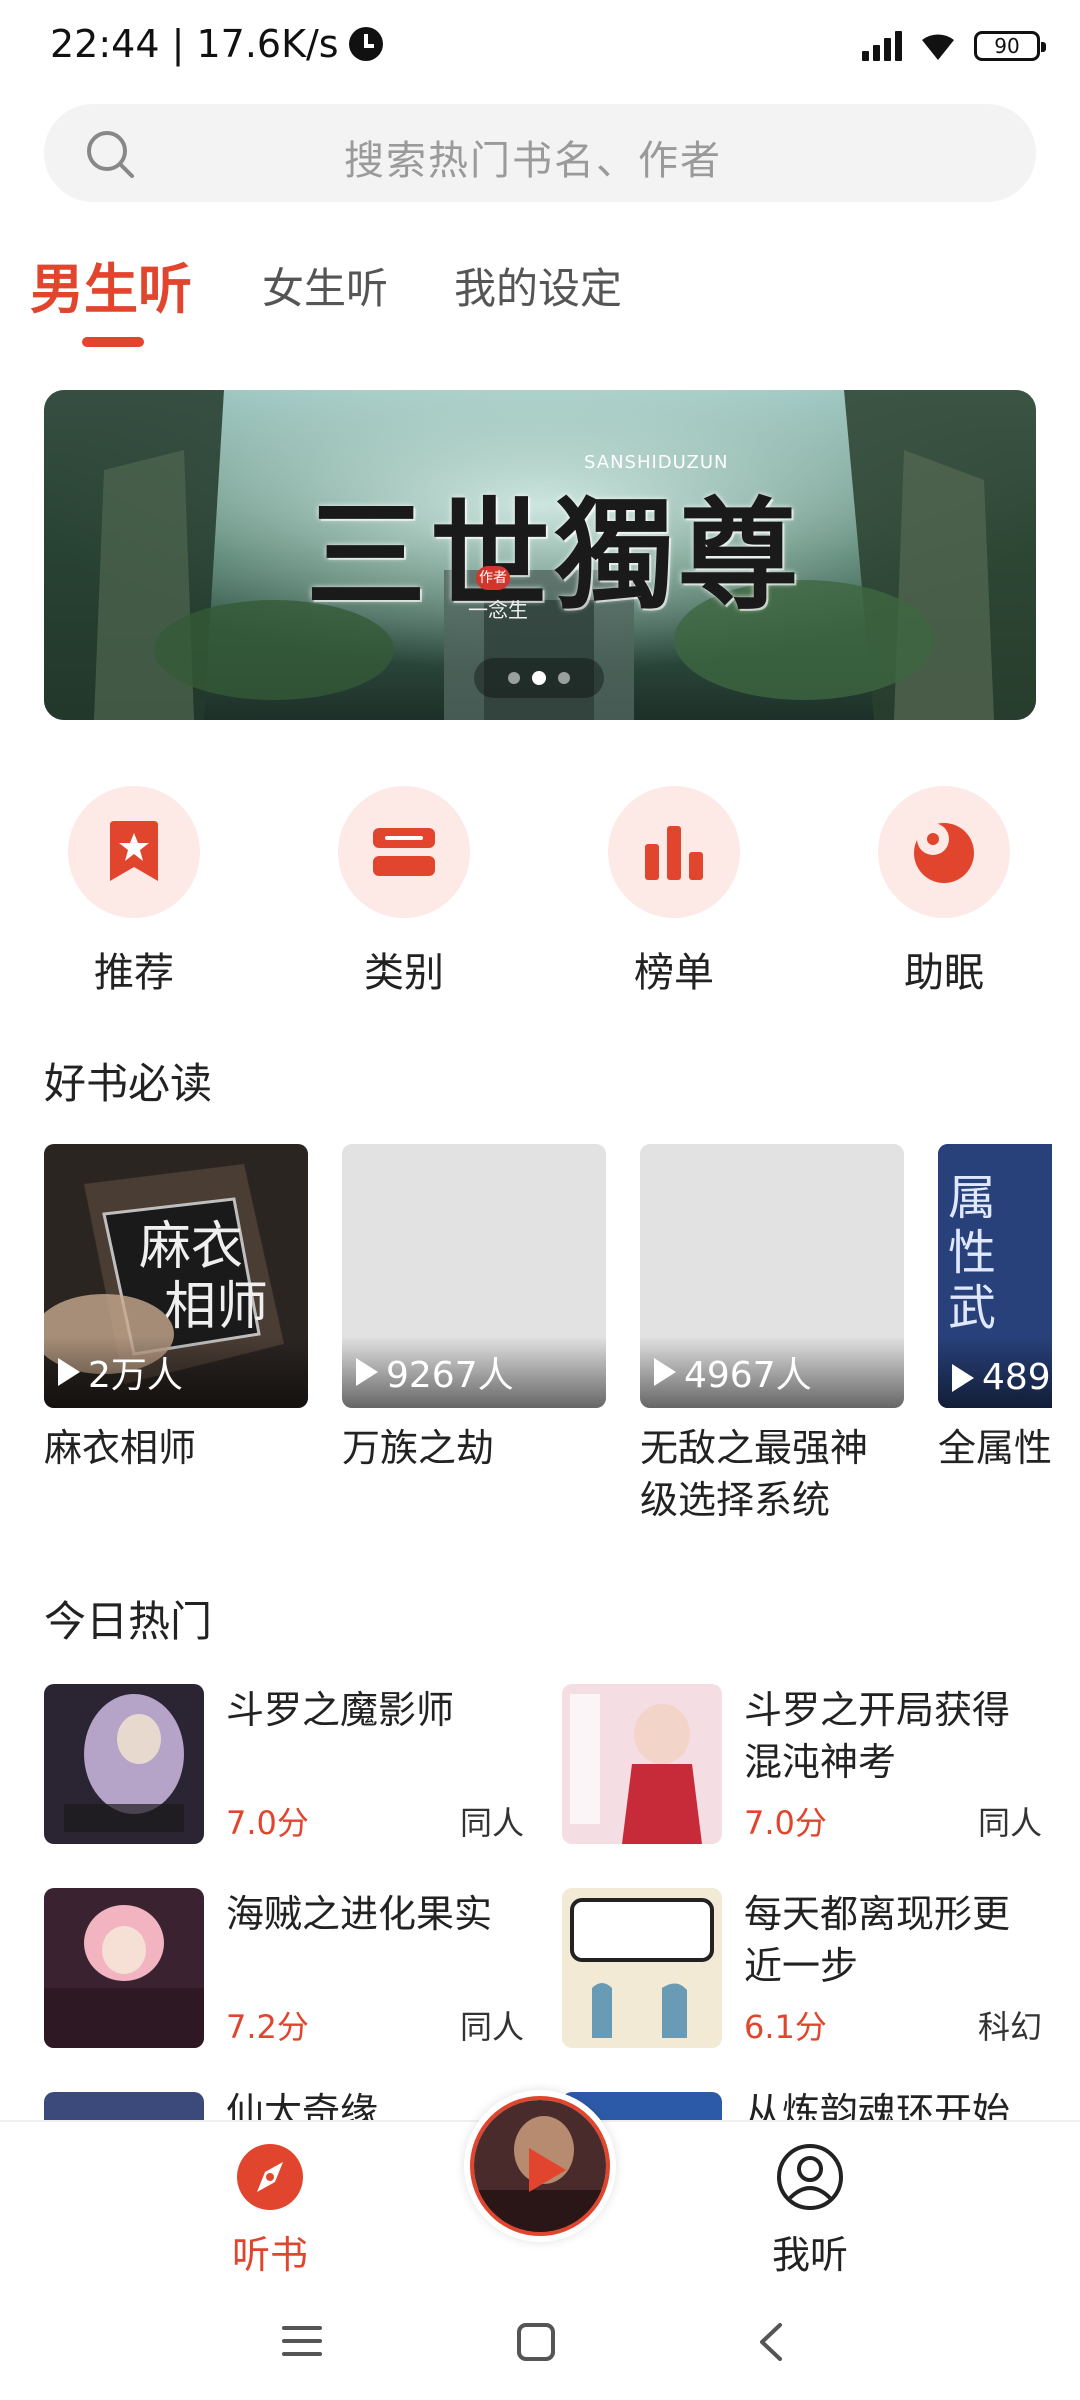 The height and width of the screenshot is (2400, 1080). What do you see at coordinates (269, 2255) in the screenshot?
I see `nav-listen-label: 听书` at bounding box center [269, 2255].